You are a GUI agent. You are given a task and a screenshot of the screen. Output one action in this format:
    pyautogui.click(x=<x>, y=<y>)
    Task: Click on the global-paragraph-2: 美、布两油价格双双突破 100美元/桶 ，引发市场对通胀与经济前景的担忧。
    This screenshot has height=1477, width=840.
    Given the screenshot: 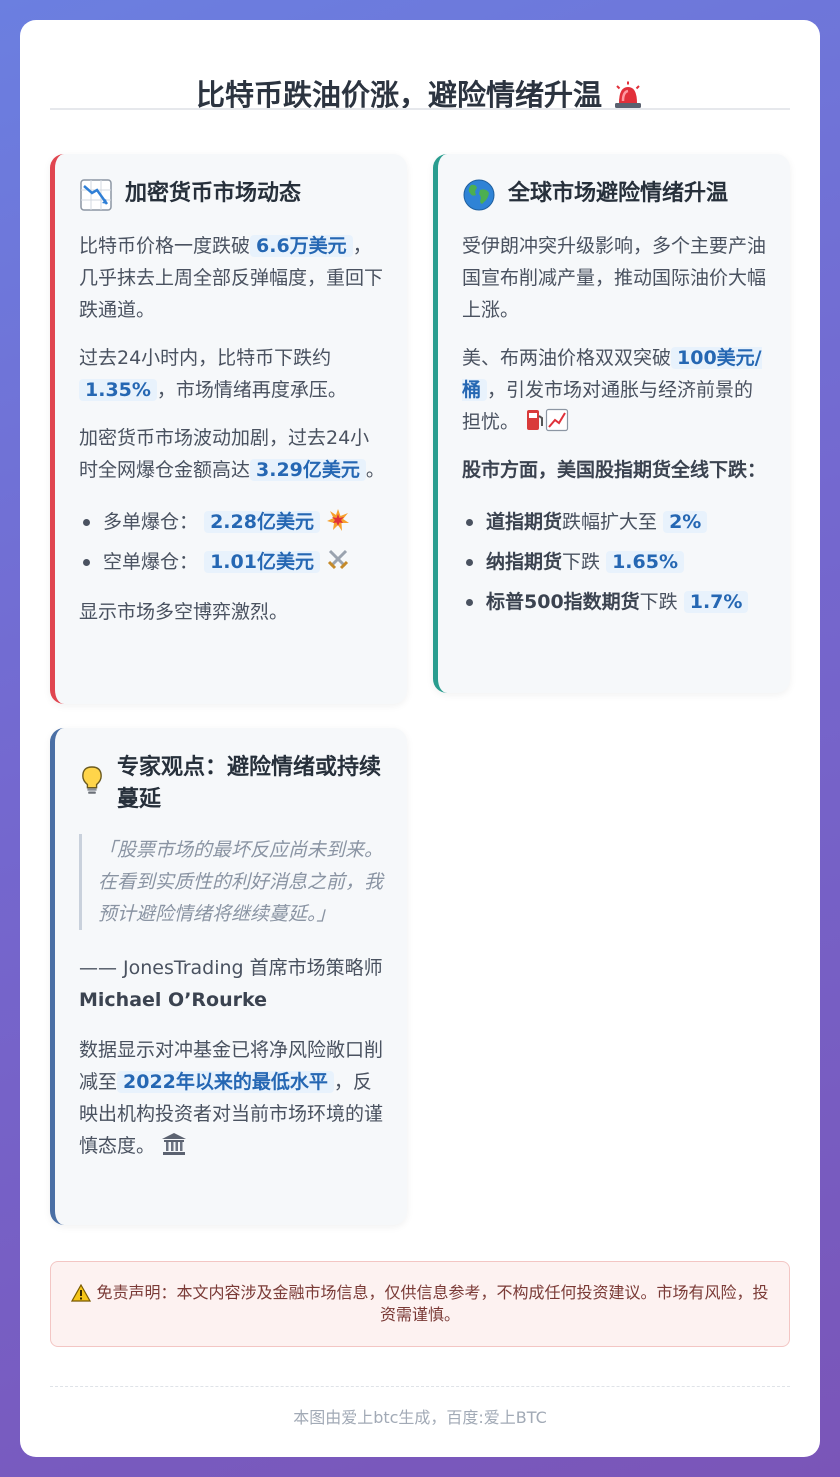 What is the action you would take?
    pyautogui.click(x=612, y=390)
    